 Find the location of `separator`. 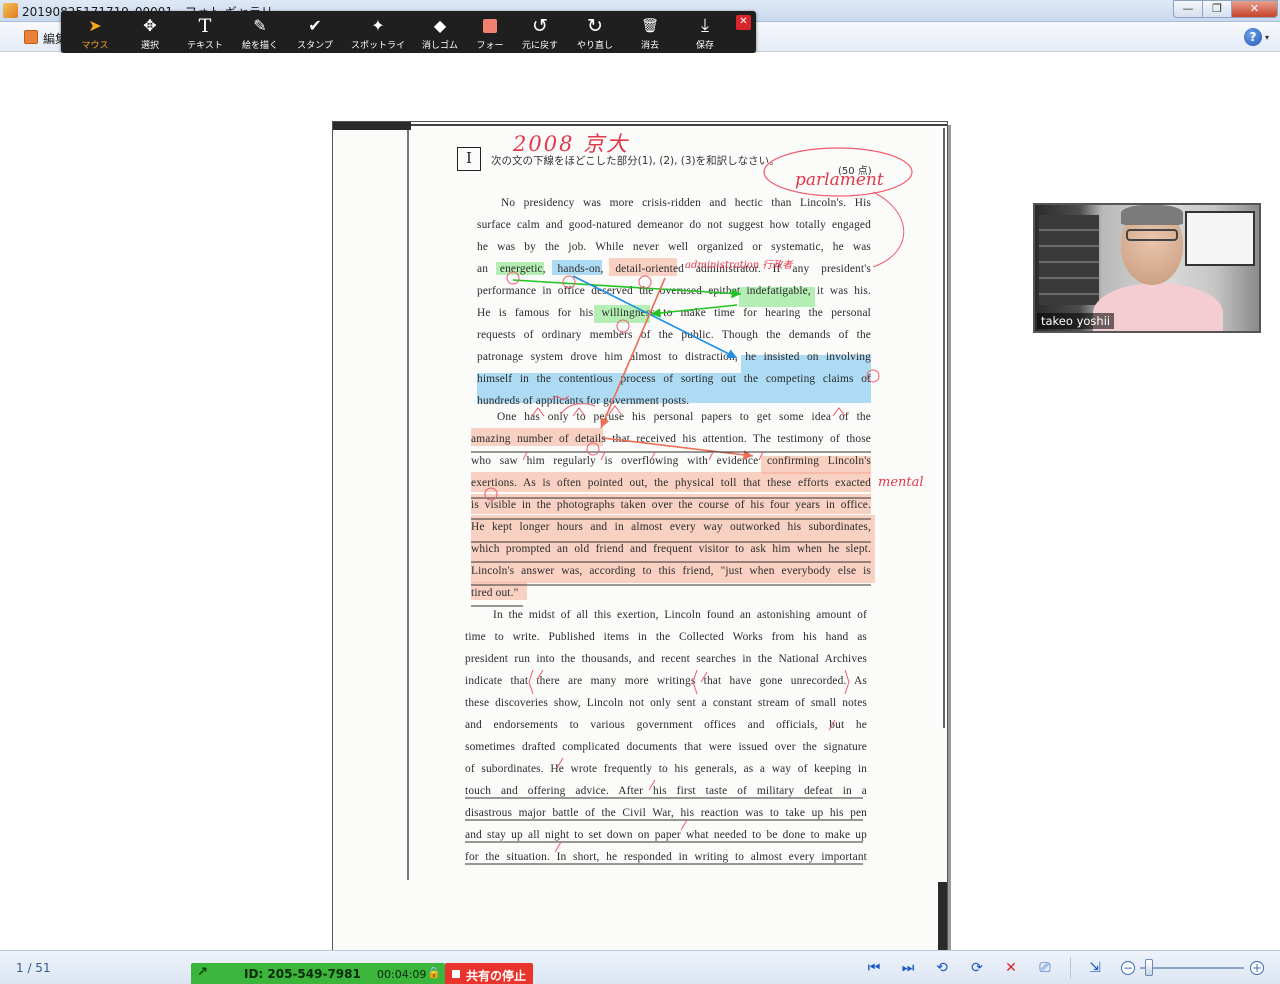

separator is located at coordinates (1070, 968).